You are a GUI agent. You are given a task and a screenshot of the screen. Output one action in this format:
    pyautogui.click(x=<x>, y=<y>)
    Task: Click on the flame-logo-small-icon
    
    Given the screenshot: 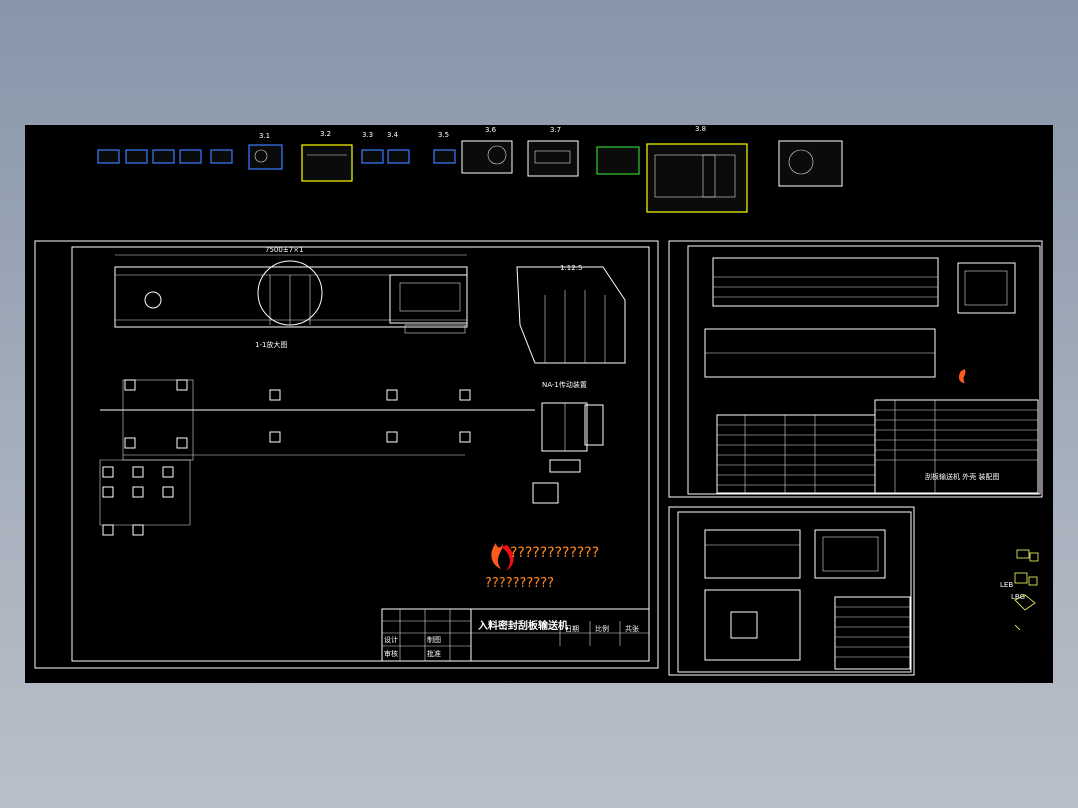 What is the action you would take?
    pyautogui.click(x=962, y=376)
    